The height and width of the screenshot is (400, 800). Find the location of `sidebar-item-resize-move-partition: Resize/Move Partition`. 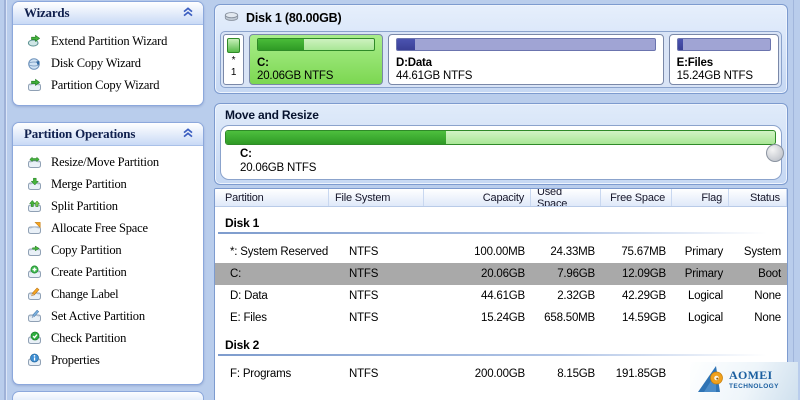

sidebar-item-resize-move-partition: Resize/Move Partition is located at coordinates (108, 162).